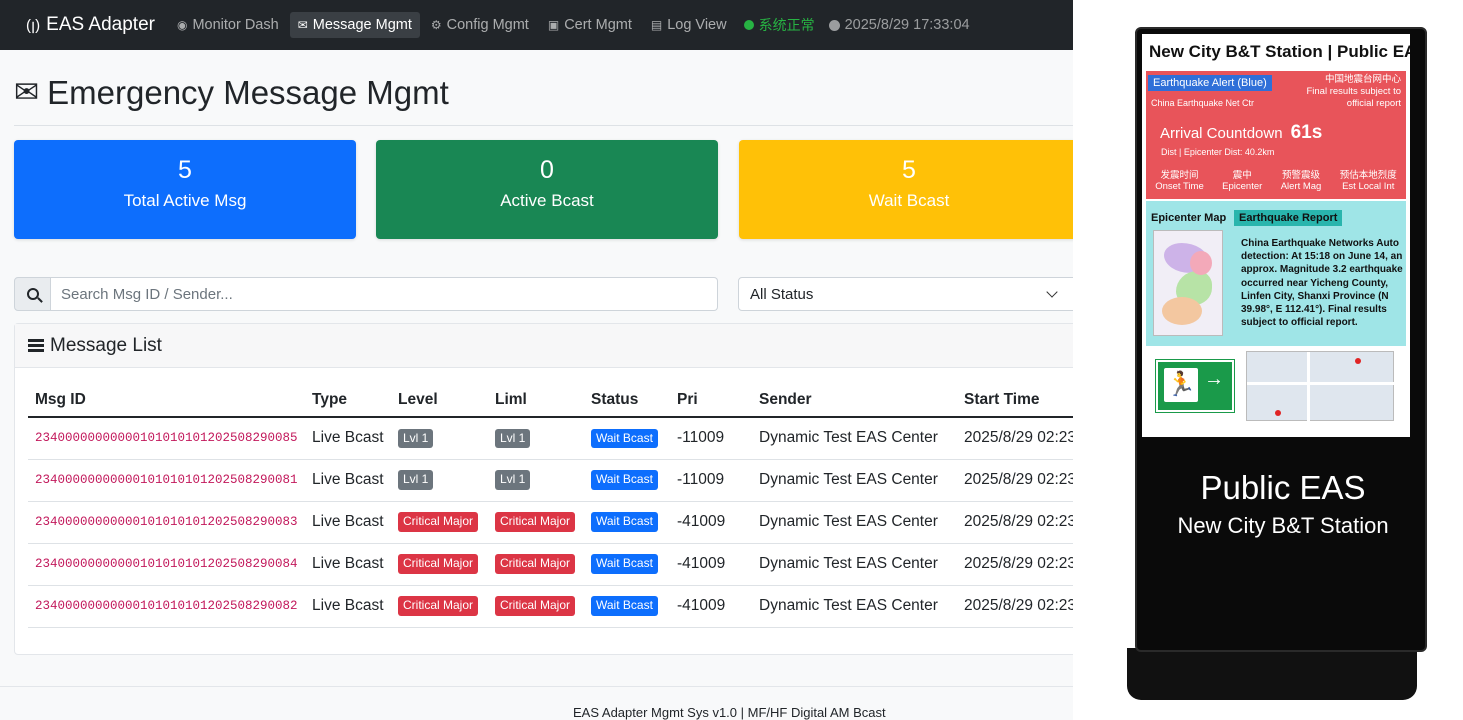 This screenshot has width=1463, height=720. What do you see at coordinates (487, 25) in the screenshot?
I see `nav-label: Config Mgmt` at bounding box center [487, 25].